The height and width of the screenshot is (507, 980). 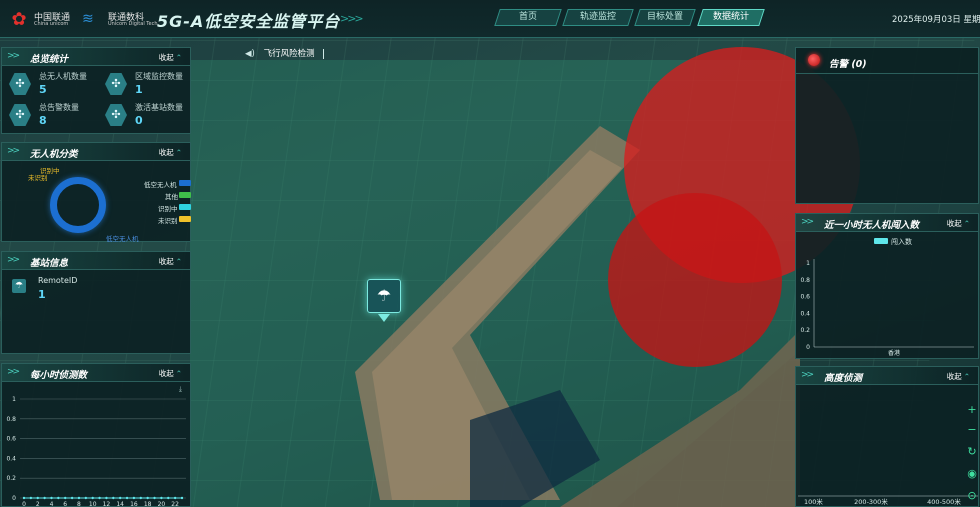 What do you see at coordinates (139, 89) in the screenshot?
I see `stat-value: 1` at bounding box center [139, 89].